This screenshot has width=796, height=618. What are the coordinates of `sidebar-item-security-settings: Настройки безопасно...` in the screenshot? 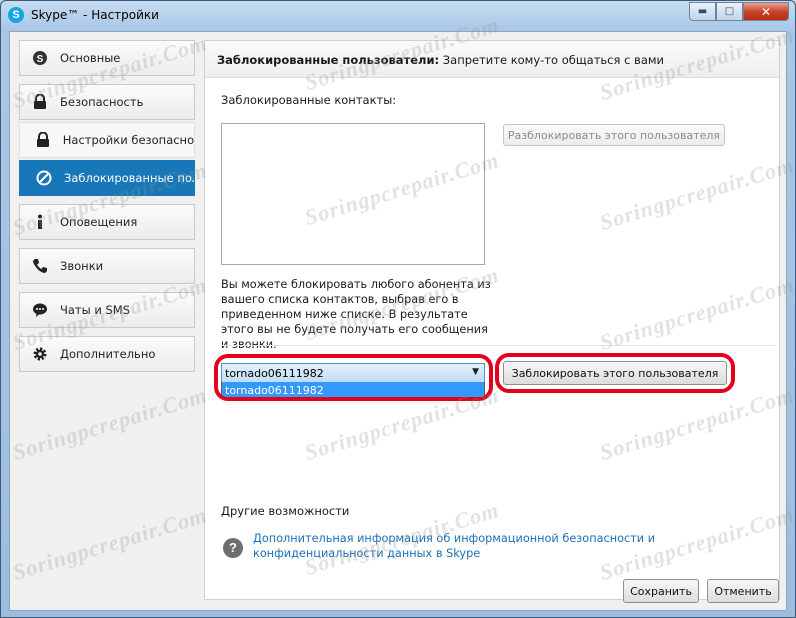 It's located at (107, 140).